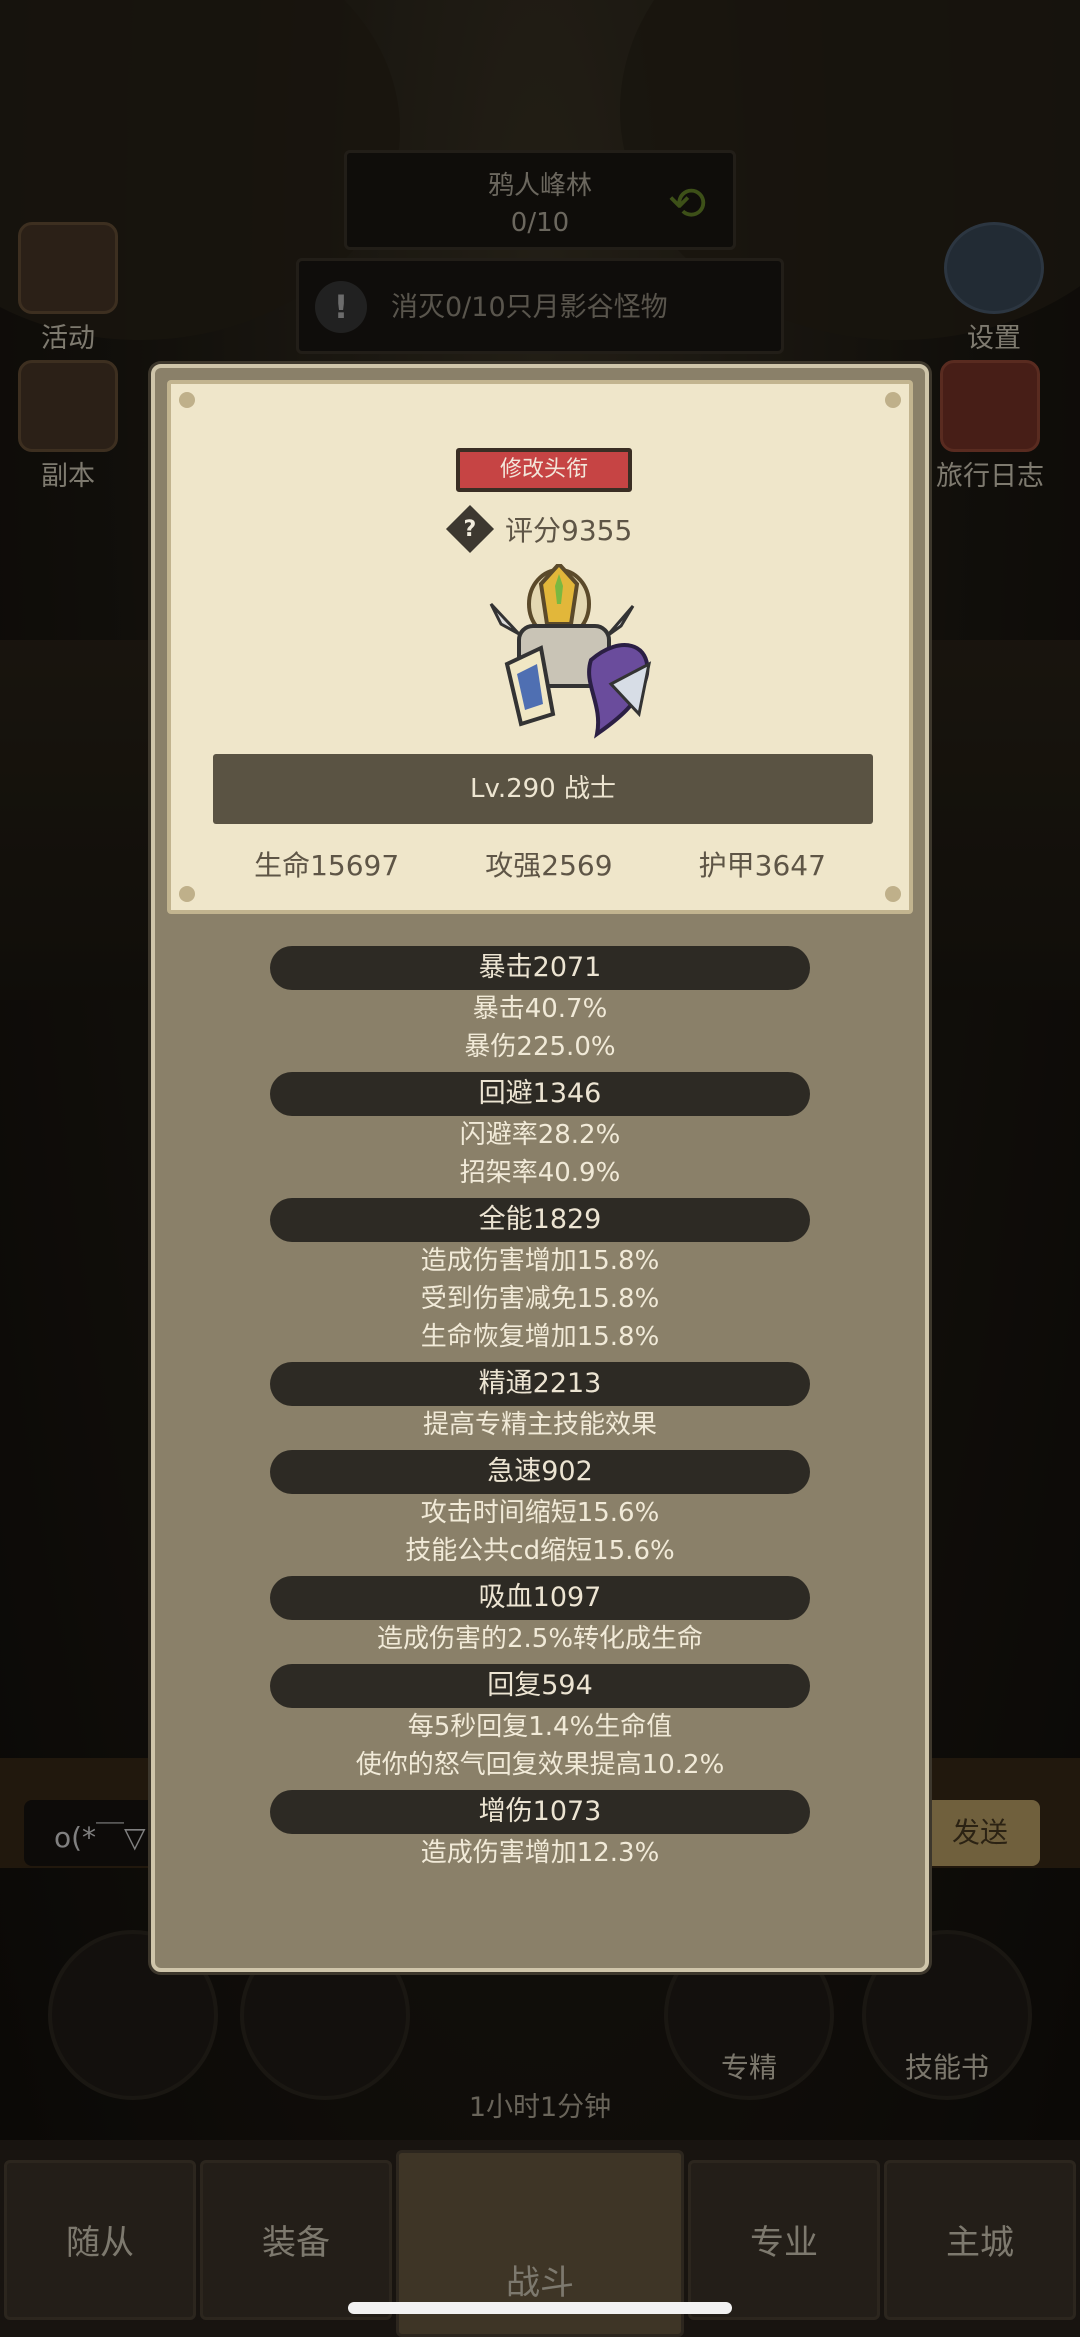  Describe the element at coordinates (470, 529) in the screenshot. I see `help-icon: ?` at that location.